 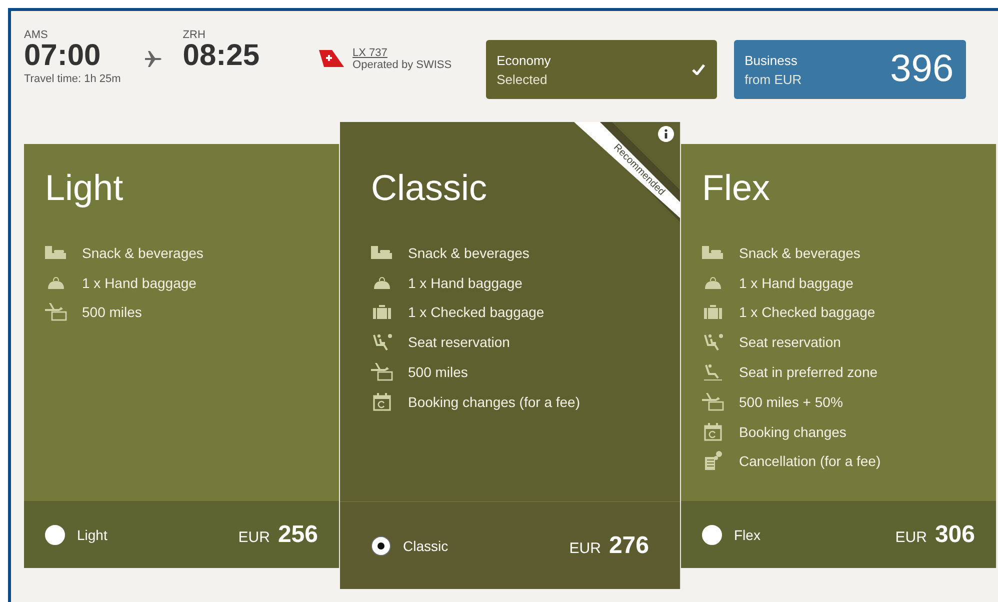 I want to click on travel-time: Travel time: 1h 25m, so click(x=72, y=79).